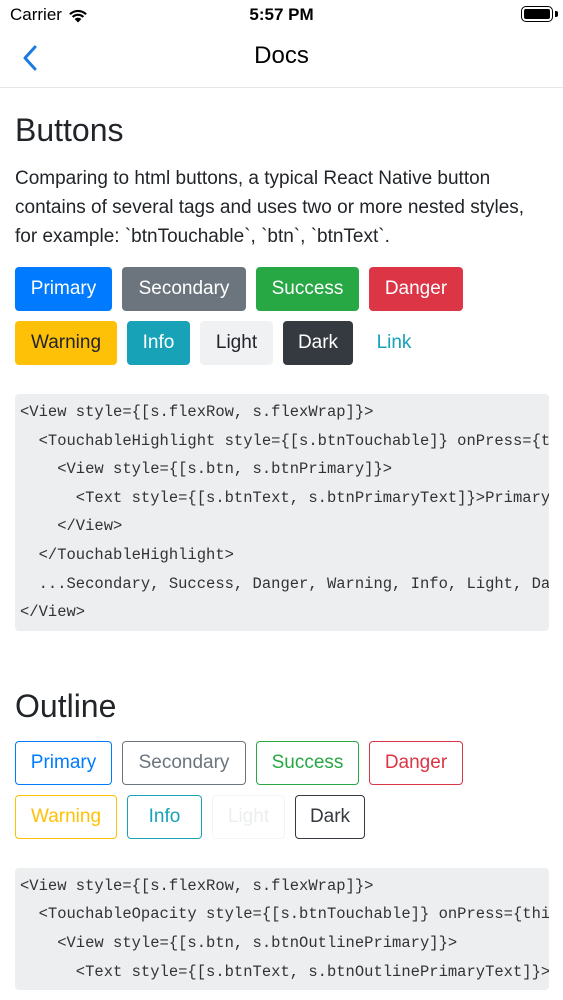 Image resolution: width=563 pixels, height=1000 pixels. Describe the element at coordinates (416, 289) in the screenshot. I see `danger-button: Danger` at that location.